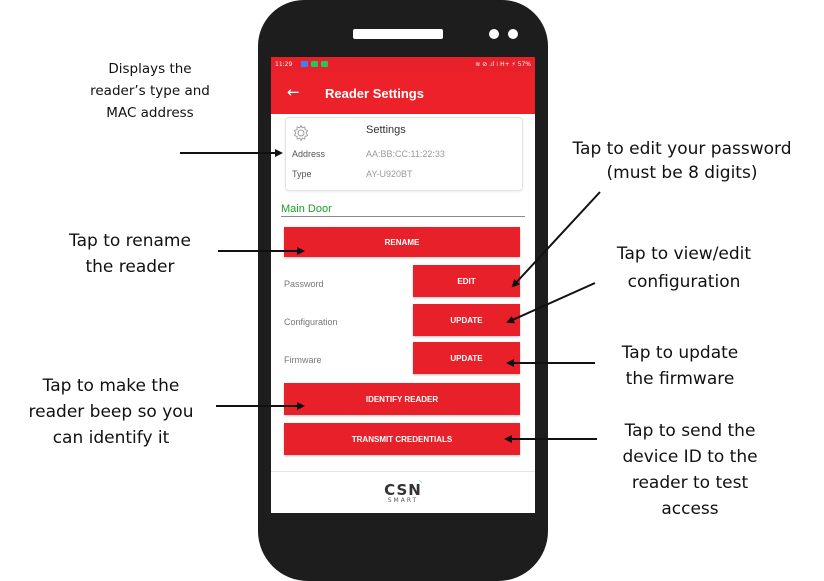 The width and height of the screenshot is (824, 581). What do you see at coordinates (556, 239) in the screenshot?
I see `arrow-to-password-edit` at bounding box center [556, 239].